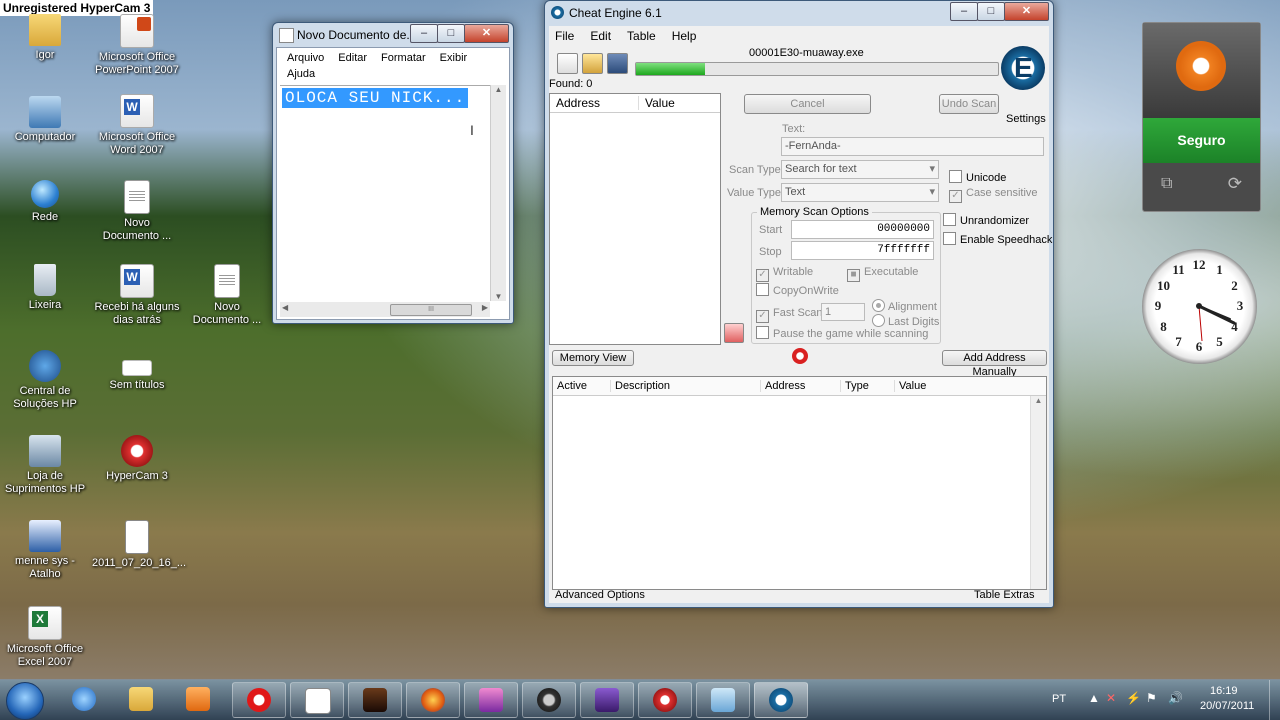 The image size is (1280, 720). What do you see at coordinates (1026, 119) in the screenshot?
I see `settings-link: Settings` at bounding box center [1026, 119].